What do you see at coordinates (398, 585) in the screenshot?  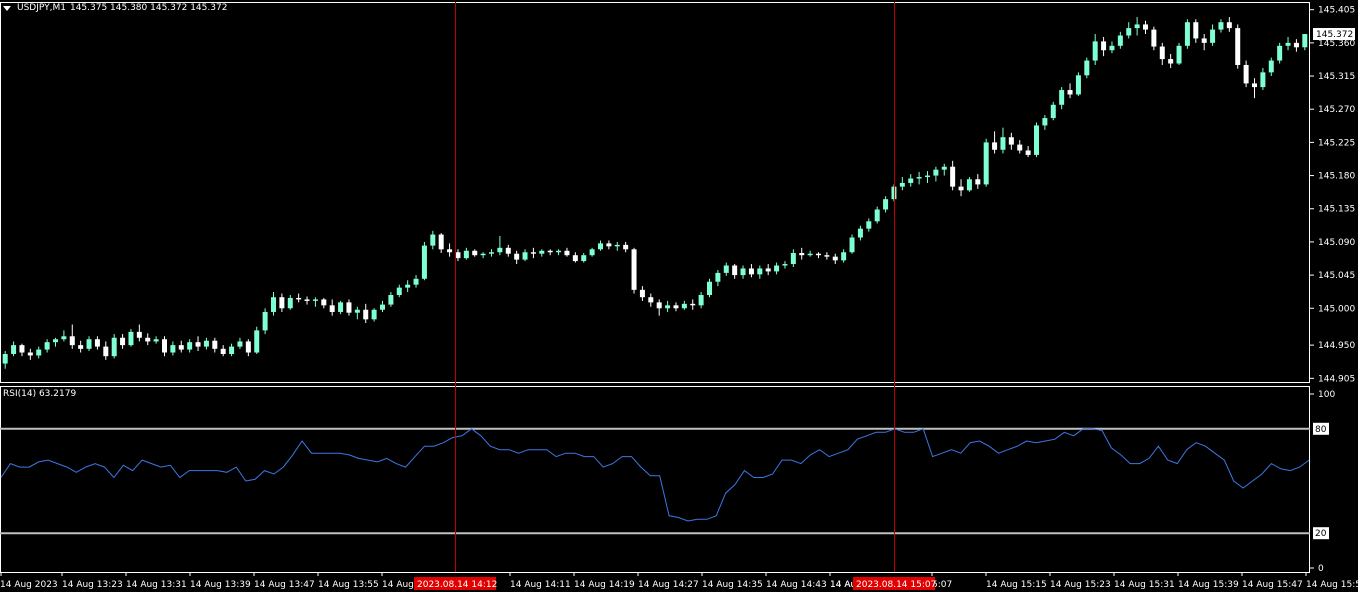 I see `time-tick-label: 14 Aug` at bounding box center [398, 585].